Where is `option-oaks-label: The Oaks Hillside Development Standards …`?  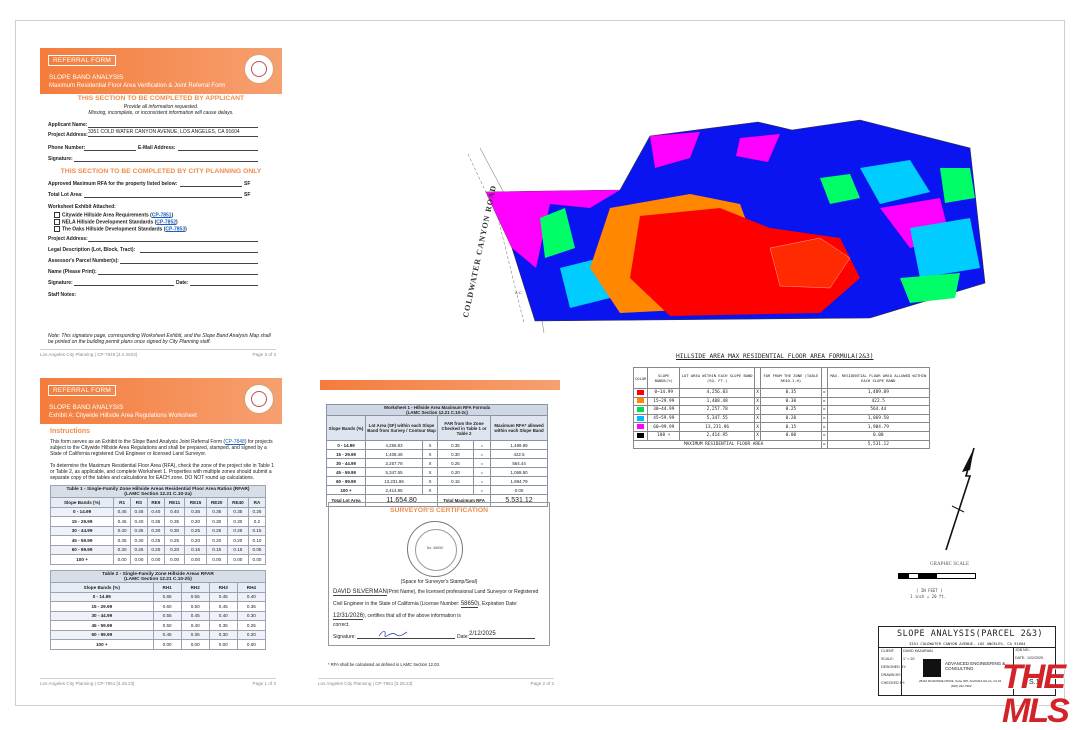 option-oaks-label: The Oaks Hillside Development Standards … is located at coordinates (114, 229).